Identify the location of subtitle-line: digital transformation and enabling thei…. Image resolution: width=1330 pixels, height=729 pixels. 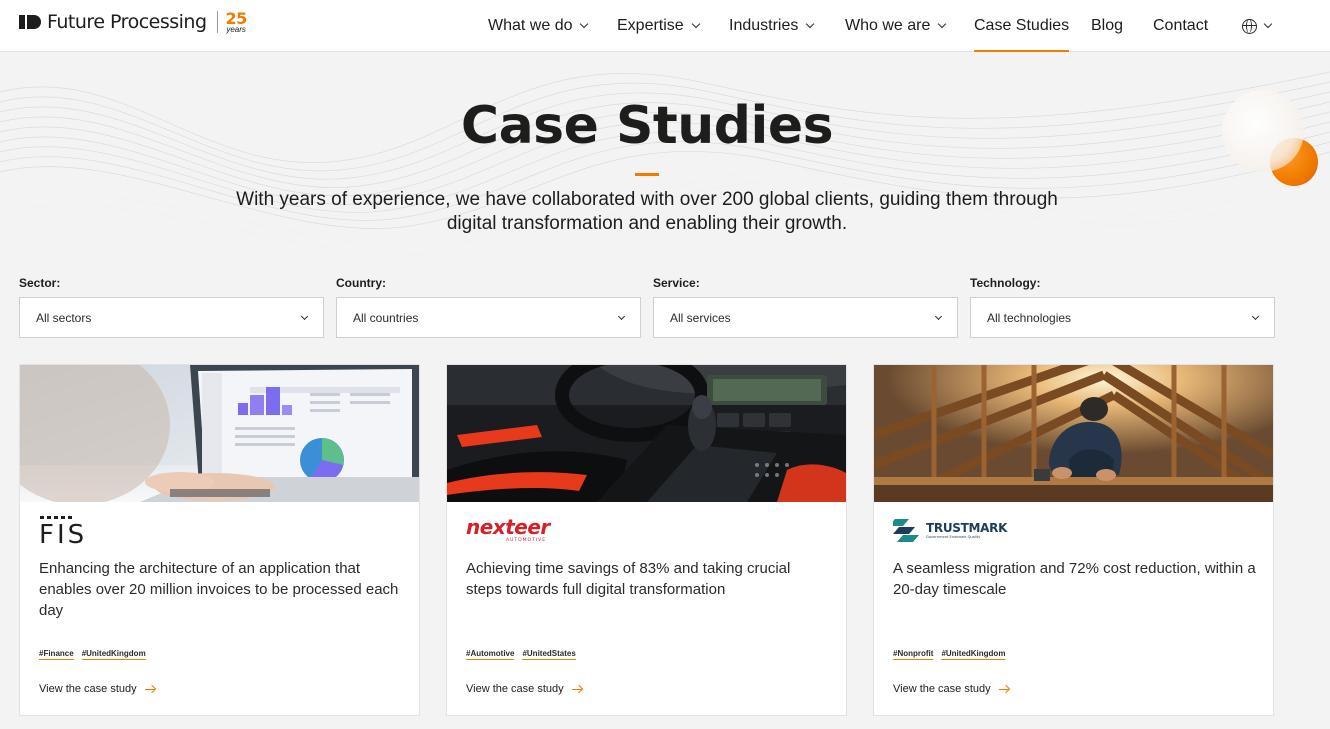
(647, 223).